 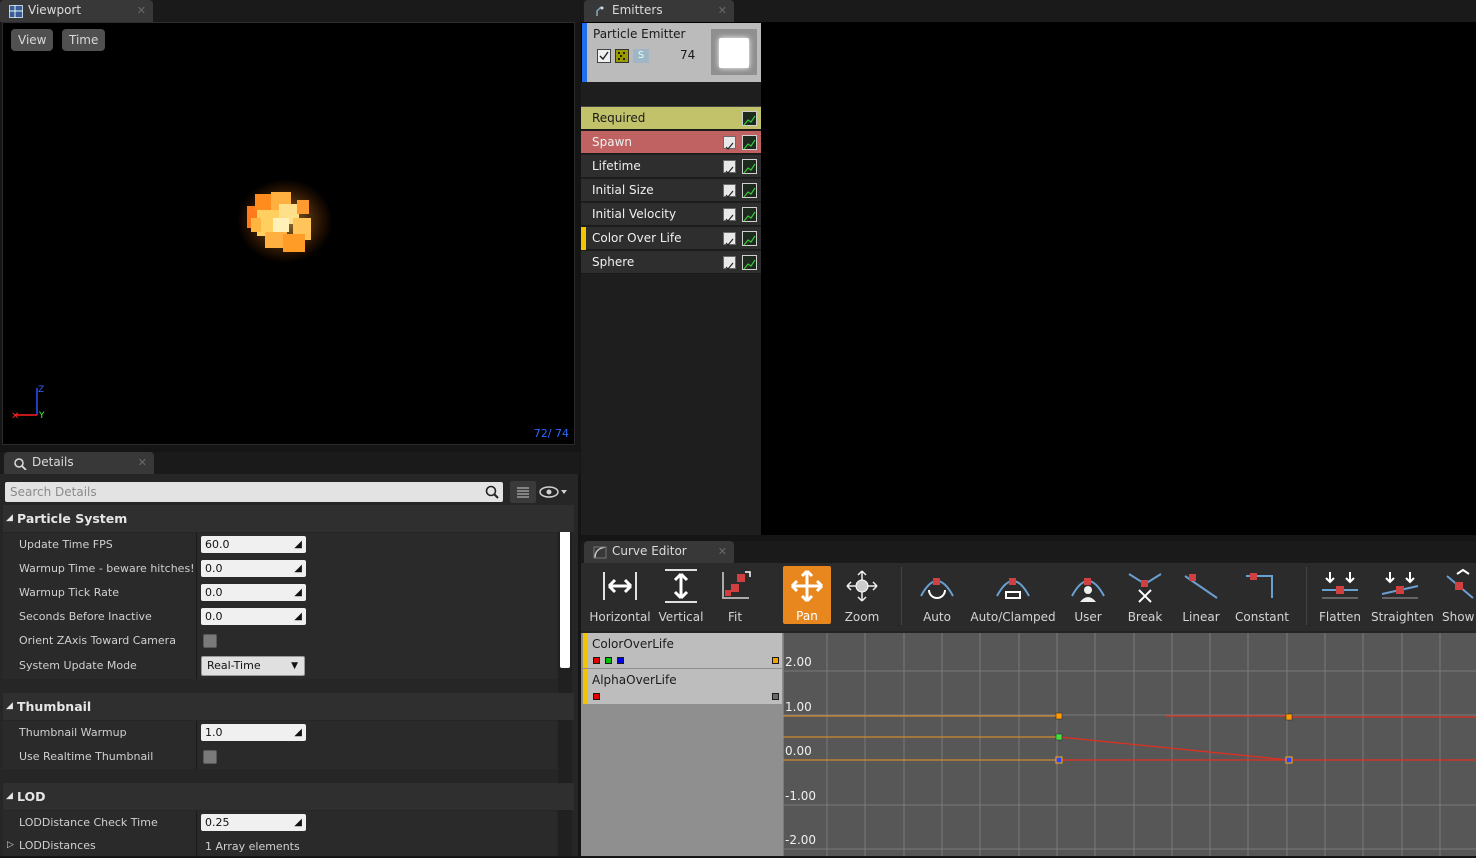 I want to click on time-button: Time, so click(x=84, y=40).